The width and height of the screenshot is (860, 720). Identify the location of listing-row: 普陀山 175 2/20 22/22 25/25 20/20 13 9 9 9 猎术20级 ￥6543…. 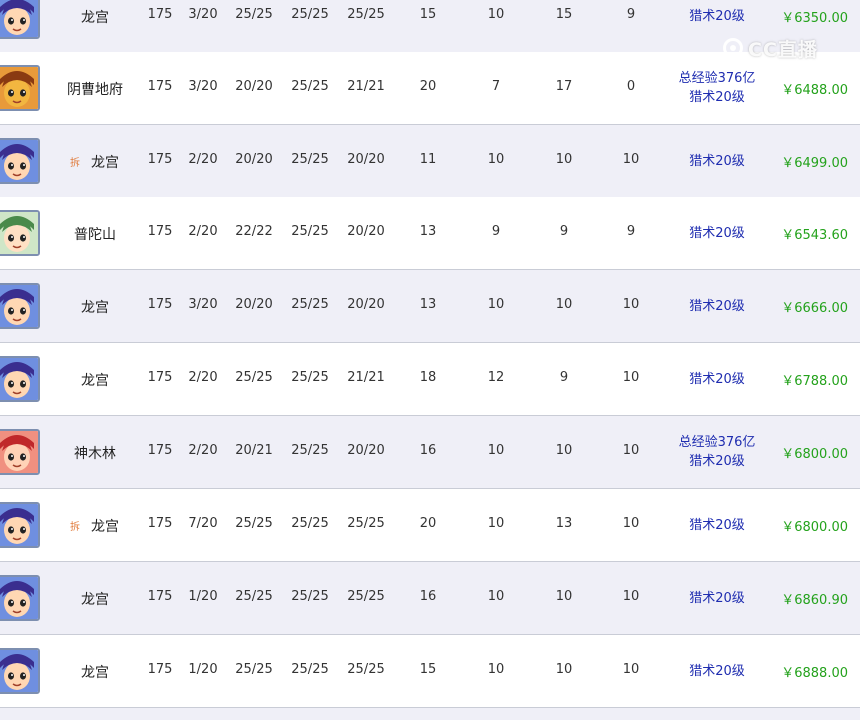
(430, 233).